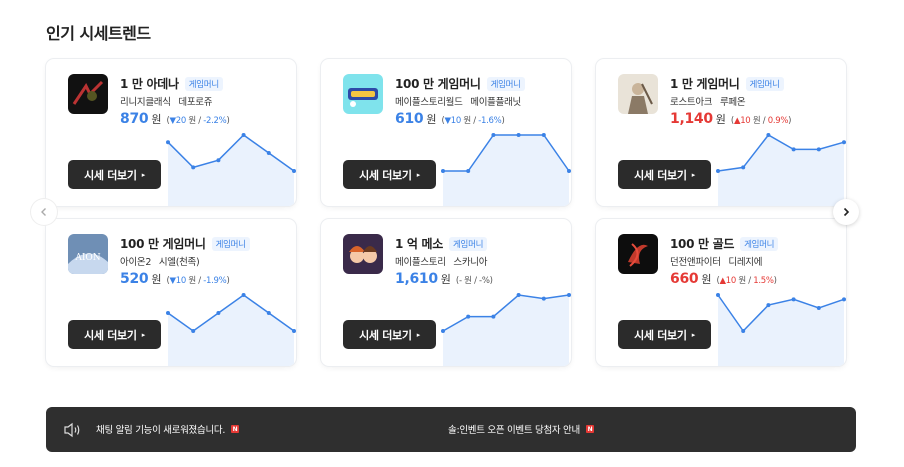 This screenshot has height=467, width=904. What do you see at coordinates (168, 429) in the screenshot?
I see `notice-link: 채팅 알림 기능이 새로워졌습니다. N` at bounding box center [168, 429].